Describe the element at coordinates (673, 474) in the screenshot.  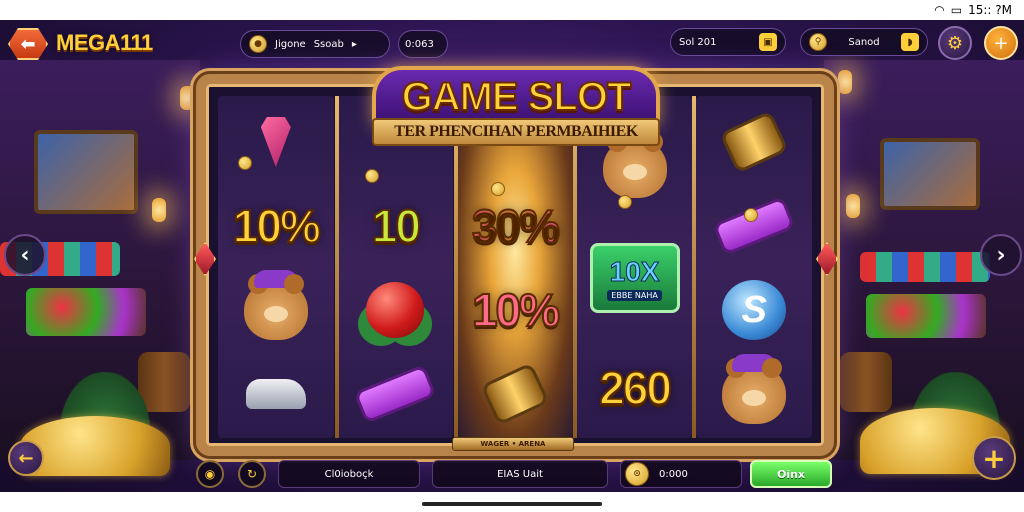
I see `credits-value: 0:000` at that location.